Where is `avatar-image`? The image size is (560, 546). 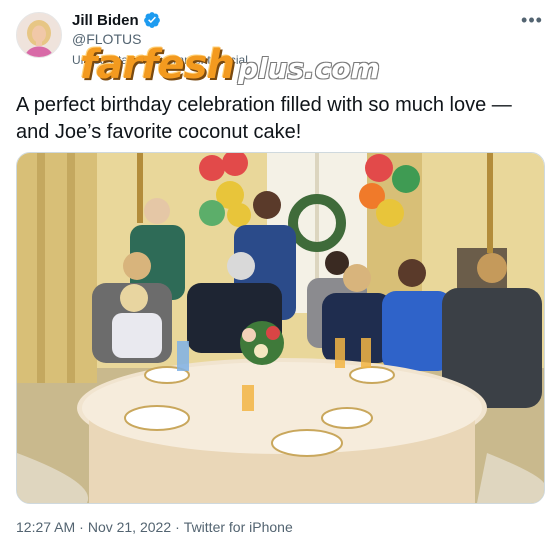
avatar-image is located at coordinates (39, 35).